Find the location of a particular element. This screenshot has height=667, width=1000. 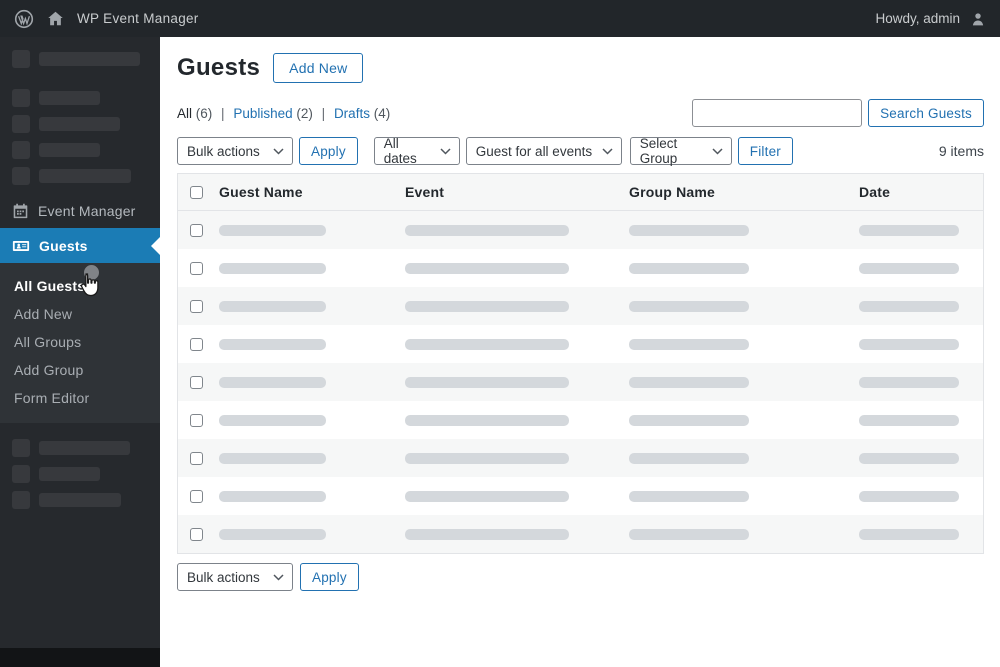

page-header: Guests Add New is located at coordinates (580, 68).